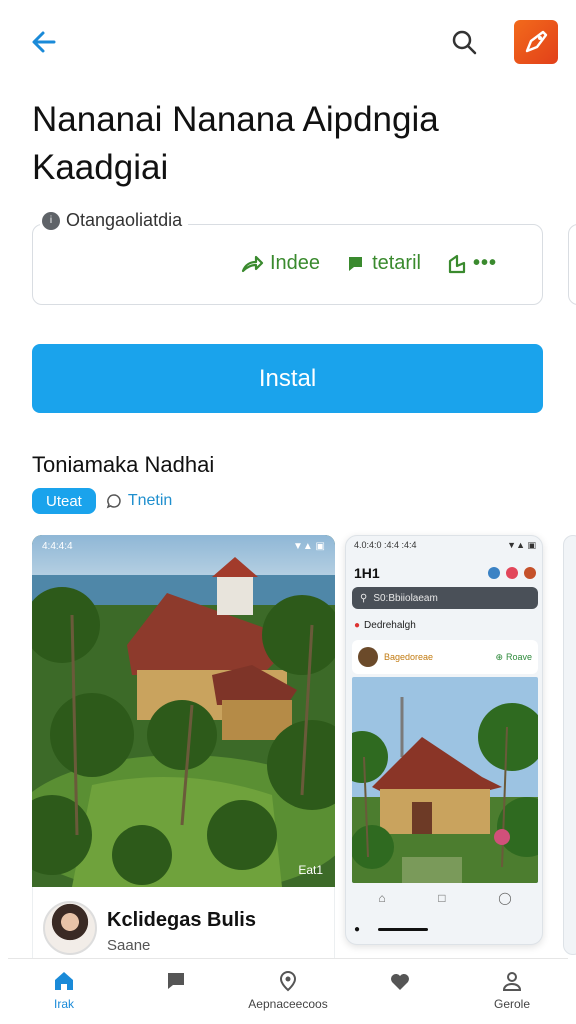 This screenshot has width=576, height=1024. Describe the element at coordinates (572, 264) in the screenshot. I see `next-card-edge` at that location.